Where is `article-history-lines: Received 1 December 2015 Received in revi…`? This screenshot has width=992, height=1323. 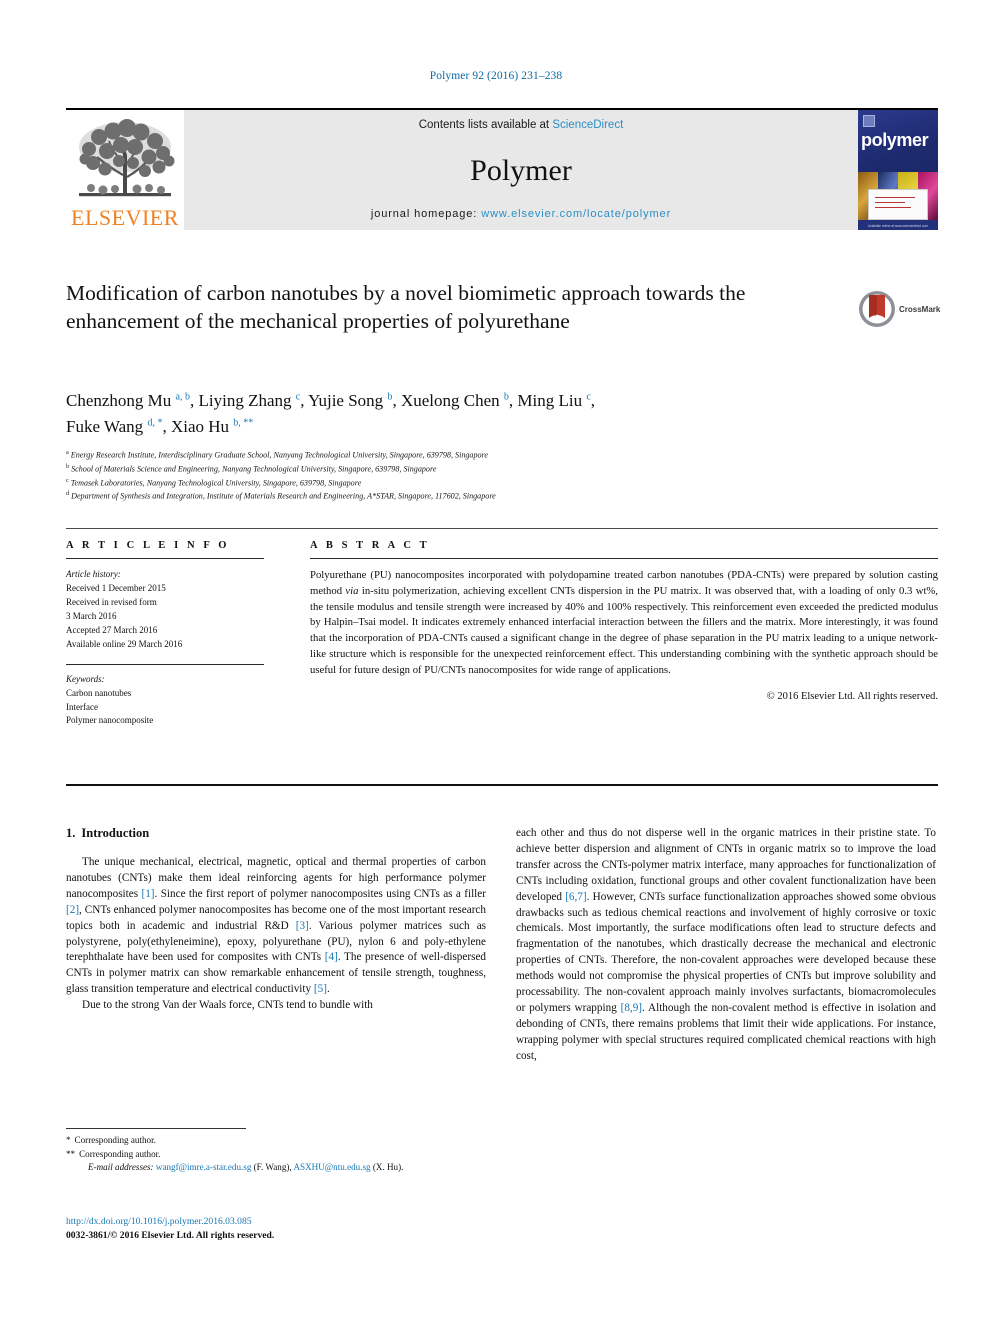 article-history-lines: Received 1 December 2015 Received in revi… is located at coordinates (165, 617).